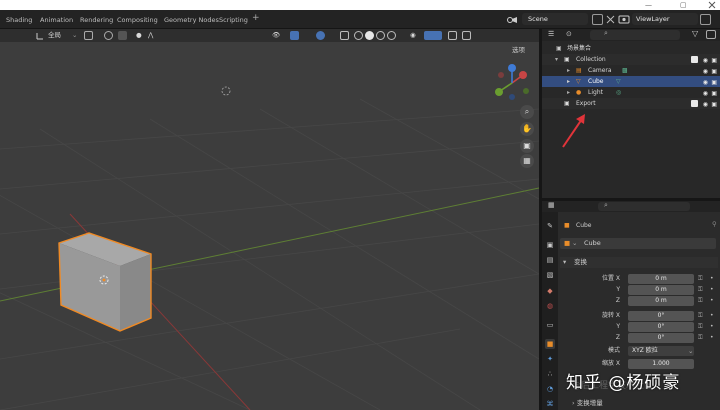  What do you see at coordinates (661, 301) in the screenshot?
I see `location-z-field: 0 m` at bounding box center [661, 301].